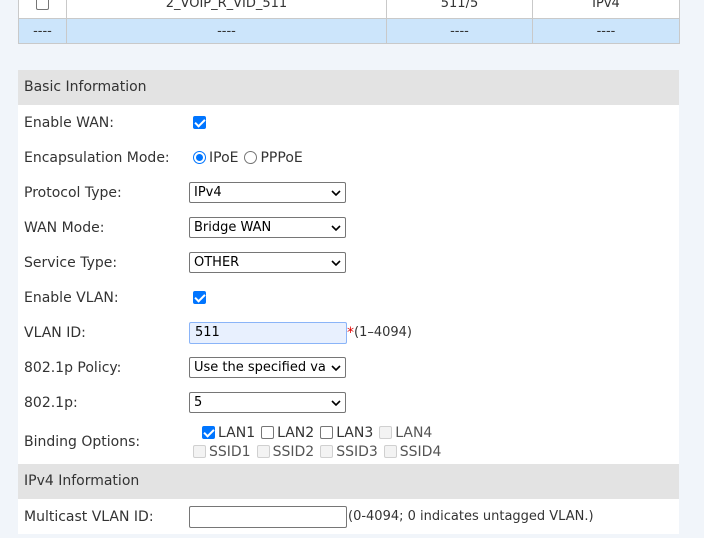 The height and width of the screenshot is (538, 704). I want to click on protocol-cell: IPv4, so click(606, 9).